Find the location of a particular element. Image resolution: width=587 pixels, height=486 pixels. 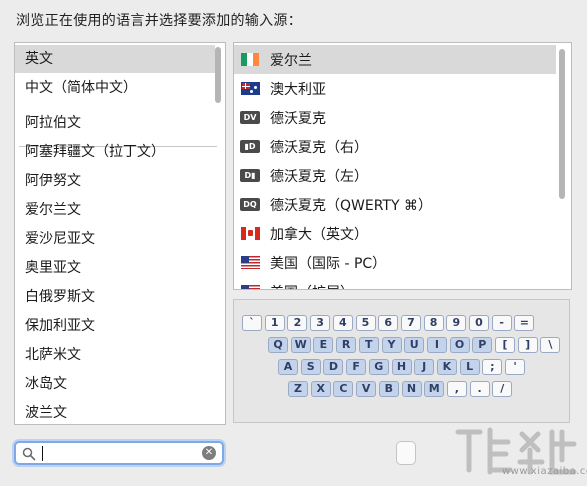

input-source-label: 美国（扩展） is located at coordinates (312, 286).